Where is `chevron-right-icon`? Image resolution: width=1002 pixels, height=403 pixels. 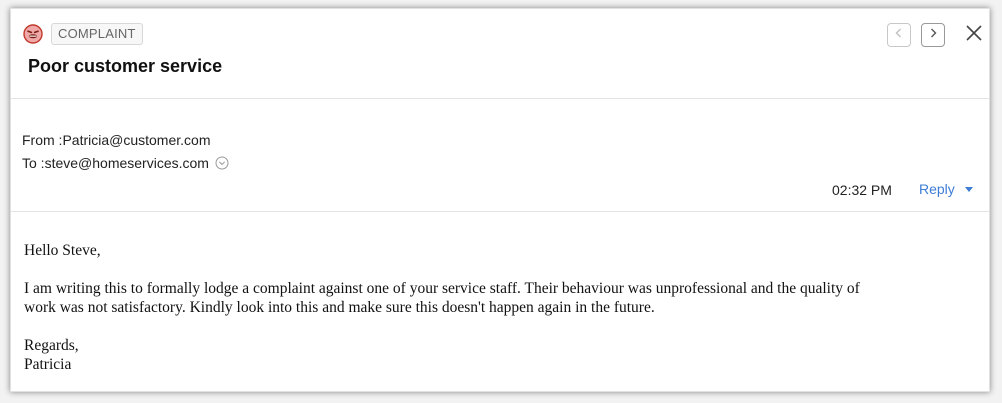 chevron-right-icon is located at coordinates (933, 35).